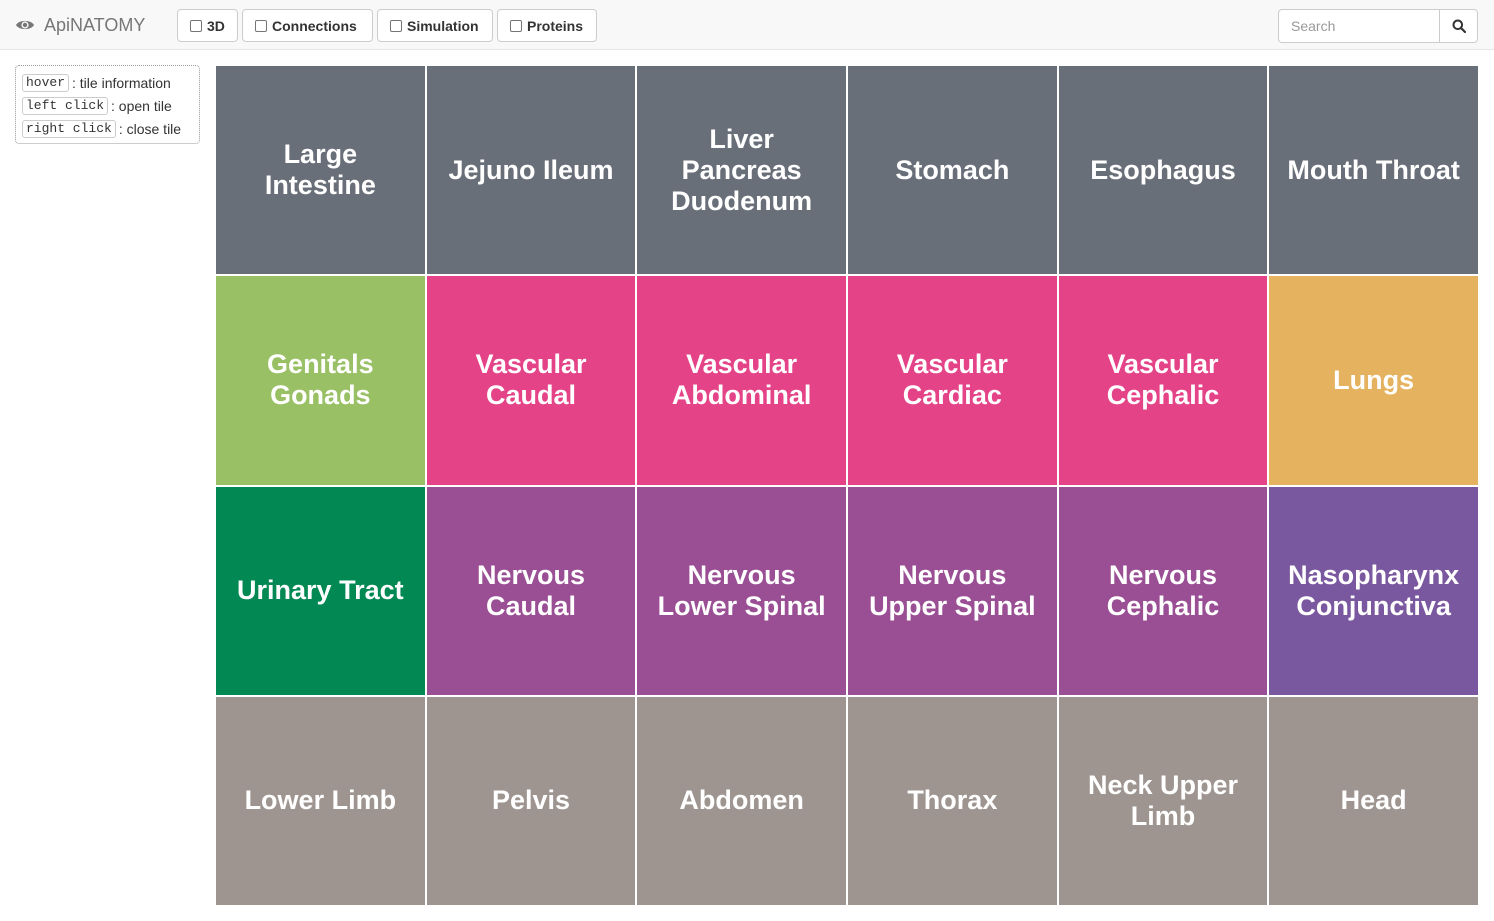 The image size is (1494, 921). Describe the element at coordinates (65, 105) in the screenshot. I see `legend-key: left click` at that location.